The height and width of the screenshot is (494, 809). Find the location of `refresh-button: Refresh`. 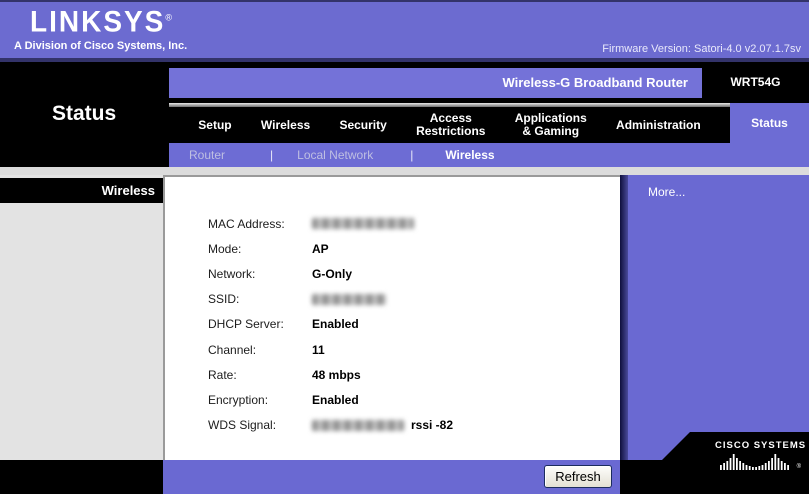

refresh-button: Refresh is located at coordinates (578, 476).